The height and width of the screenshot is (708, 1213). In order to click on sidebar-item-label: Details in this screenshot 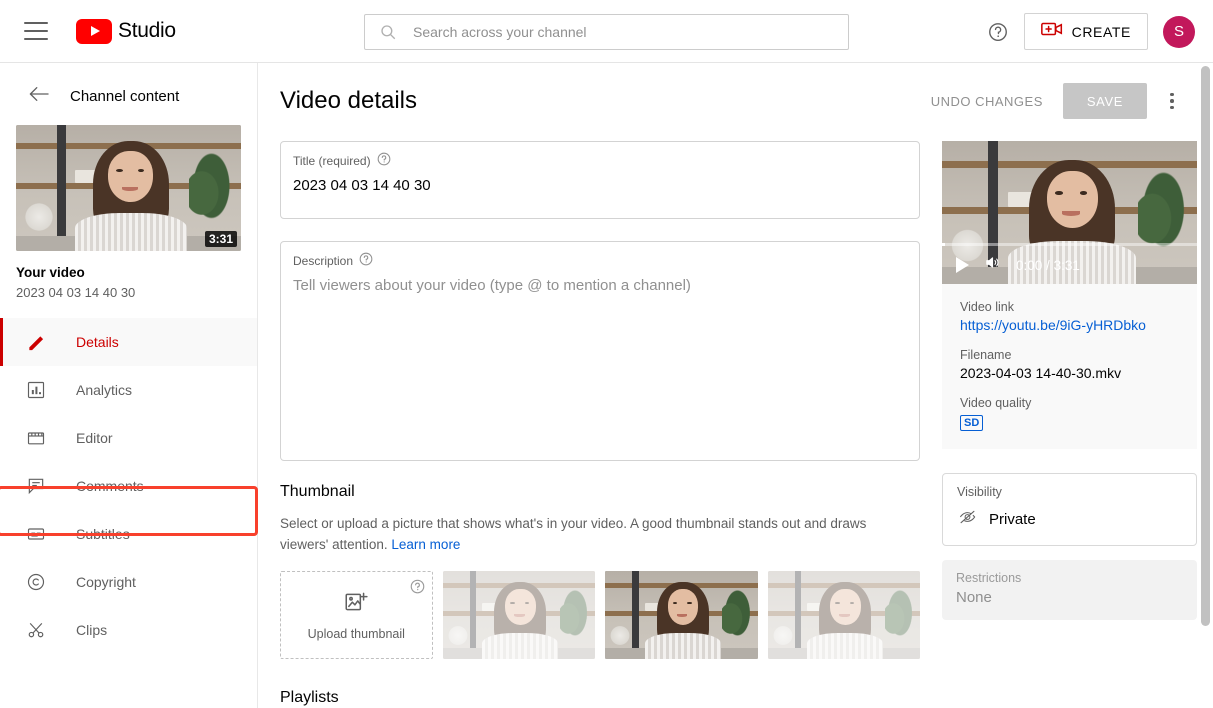, I will do `click(97, 342)`.